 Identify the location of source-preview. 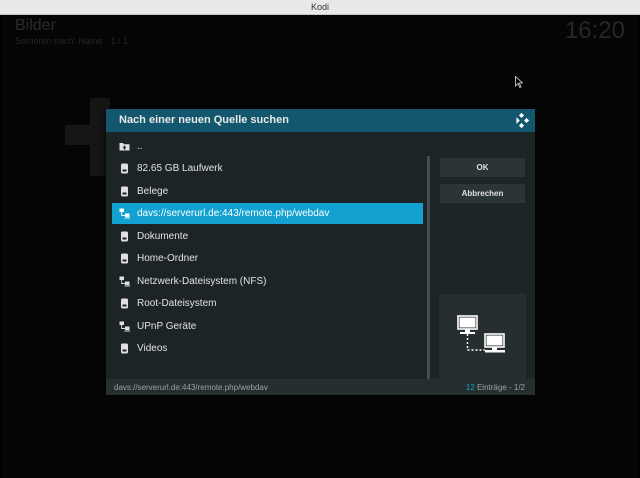
(482, 336).